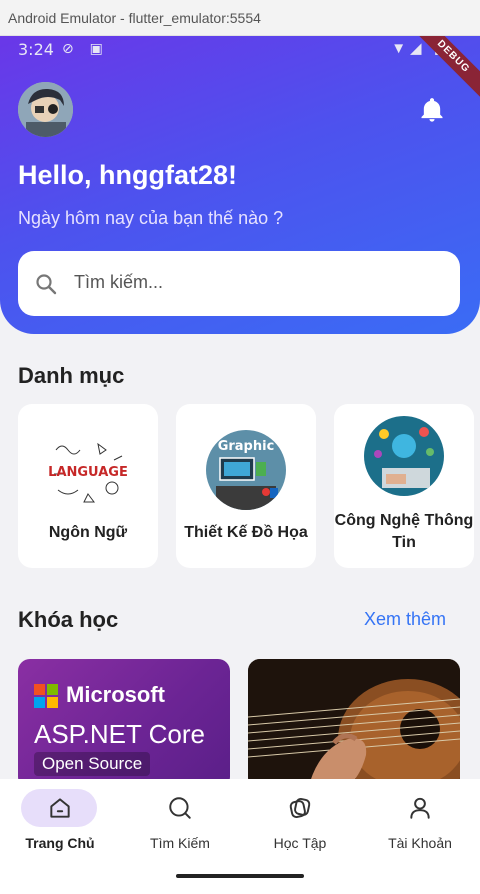 The image size is (480, 894). Describe the element at coordinates (45, 109) in the screenshot. I see `avatar` at that location.